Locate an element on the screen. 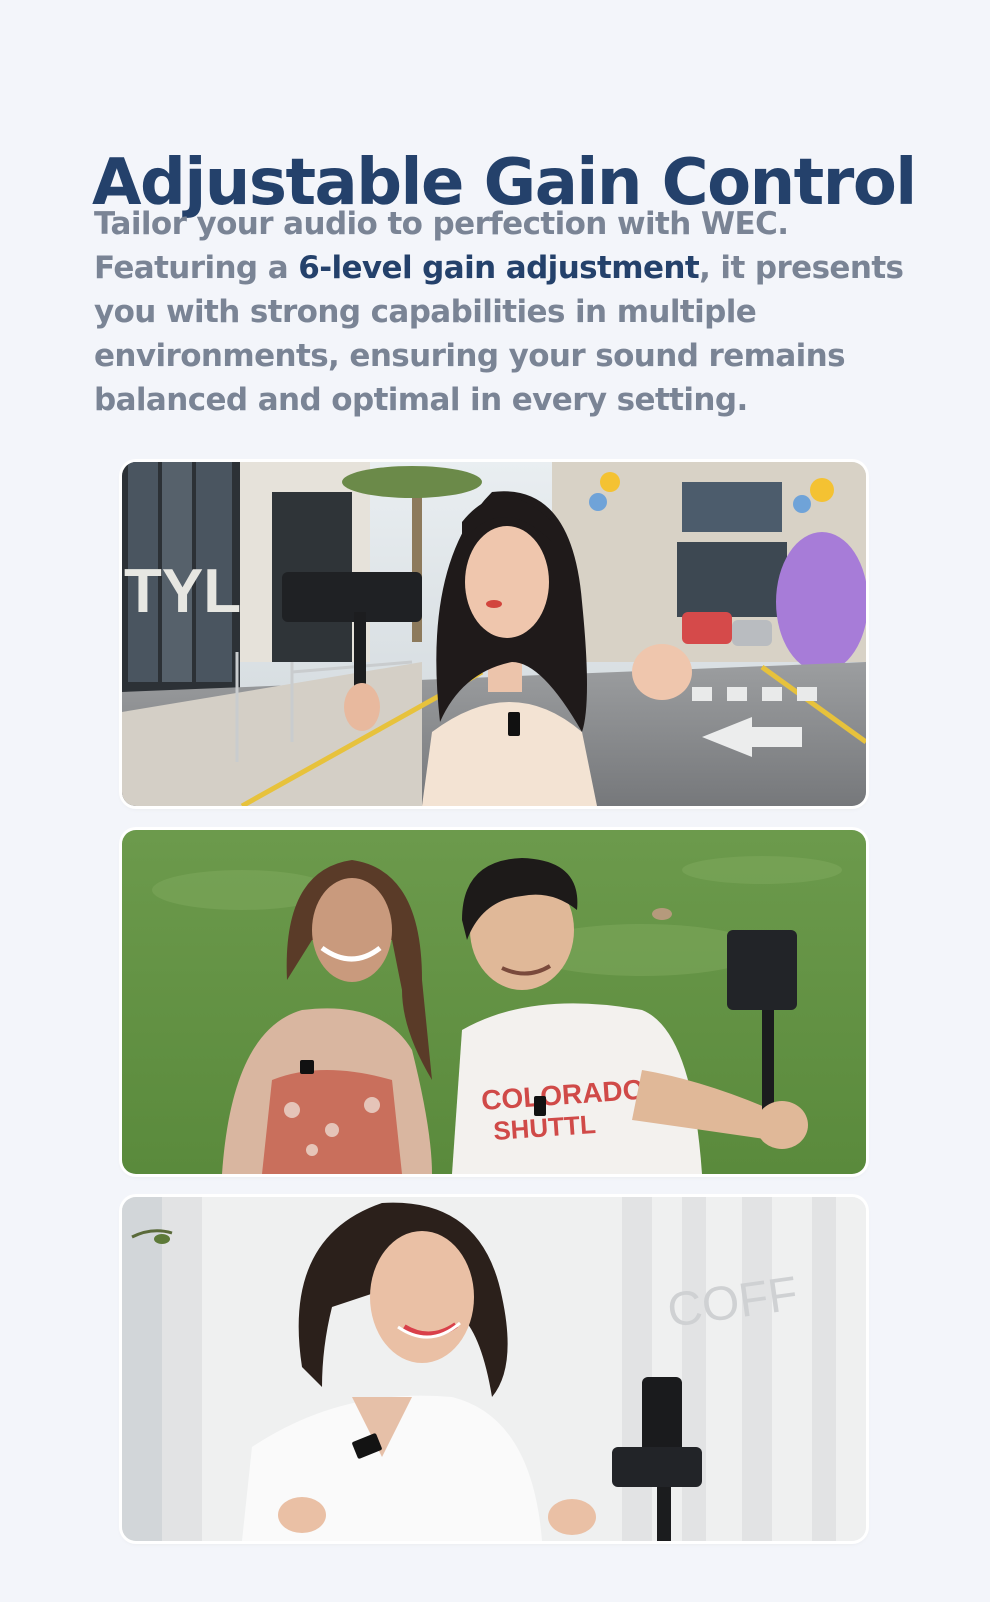  description-pre-highlight: Featuring a is located at coordinates (196, 268).